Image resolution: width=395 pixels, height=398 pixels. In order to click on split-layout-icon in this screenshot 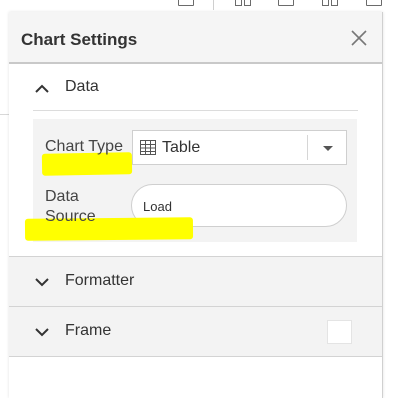, I will do `click(330, 3)`.